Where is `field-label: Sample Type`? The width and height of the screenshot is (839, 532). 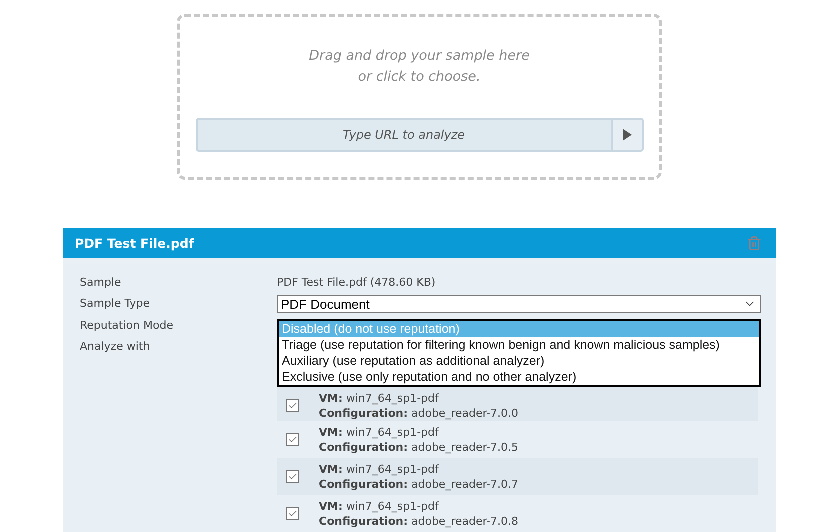 field-label: Sample Type is located at coordinates (116, 304).